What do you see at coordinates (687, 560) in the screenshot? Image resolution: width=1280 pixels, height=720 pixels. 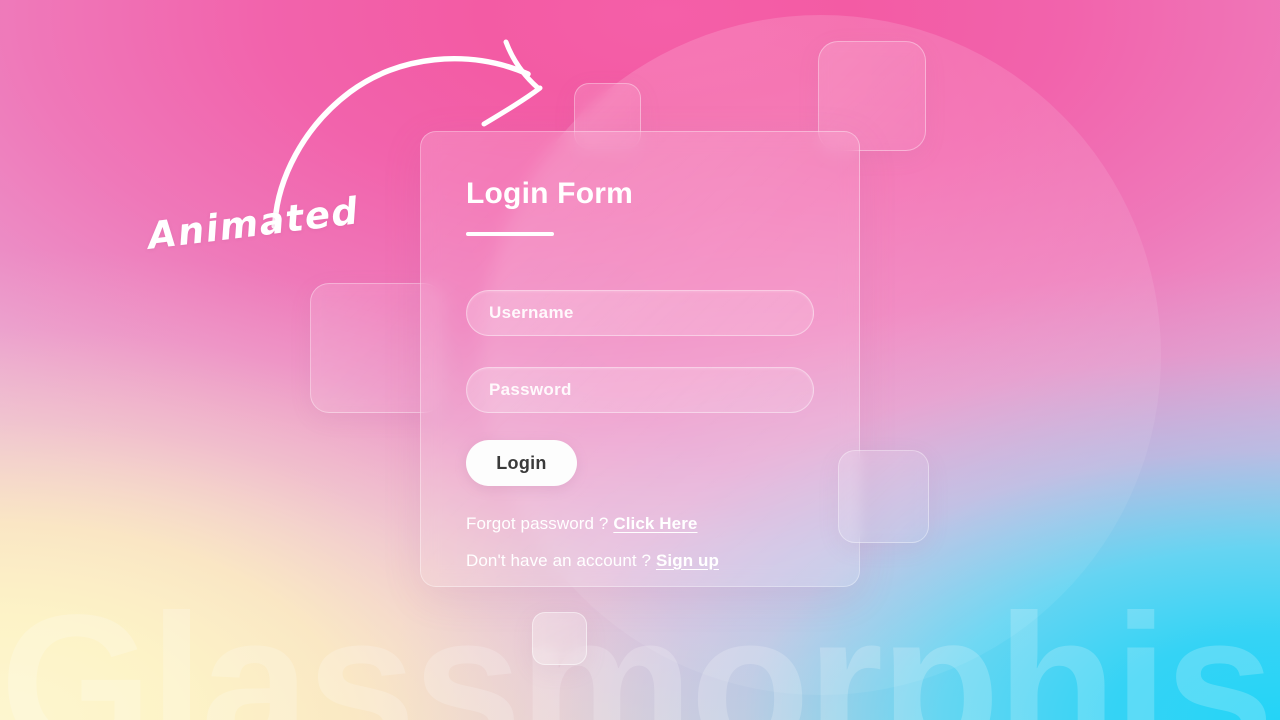 I see `sign-up-link: Sign up` at bounding box center [687, 560].